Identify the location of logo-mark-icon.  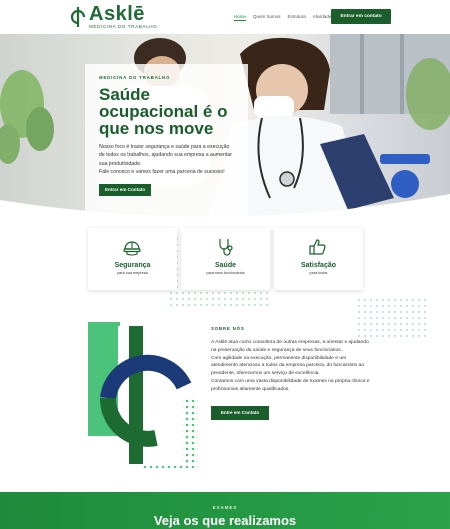
(78, 17).